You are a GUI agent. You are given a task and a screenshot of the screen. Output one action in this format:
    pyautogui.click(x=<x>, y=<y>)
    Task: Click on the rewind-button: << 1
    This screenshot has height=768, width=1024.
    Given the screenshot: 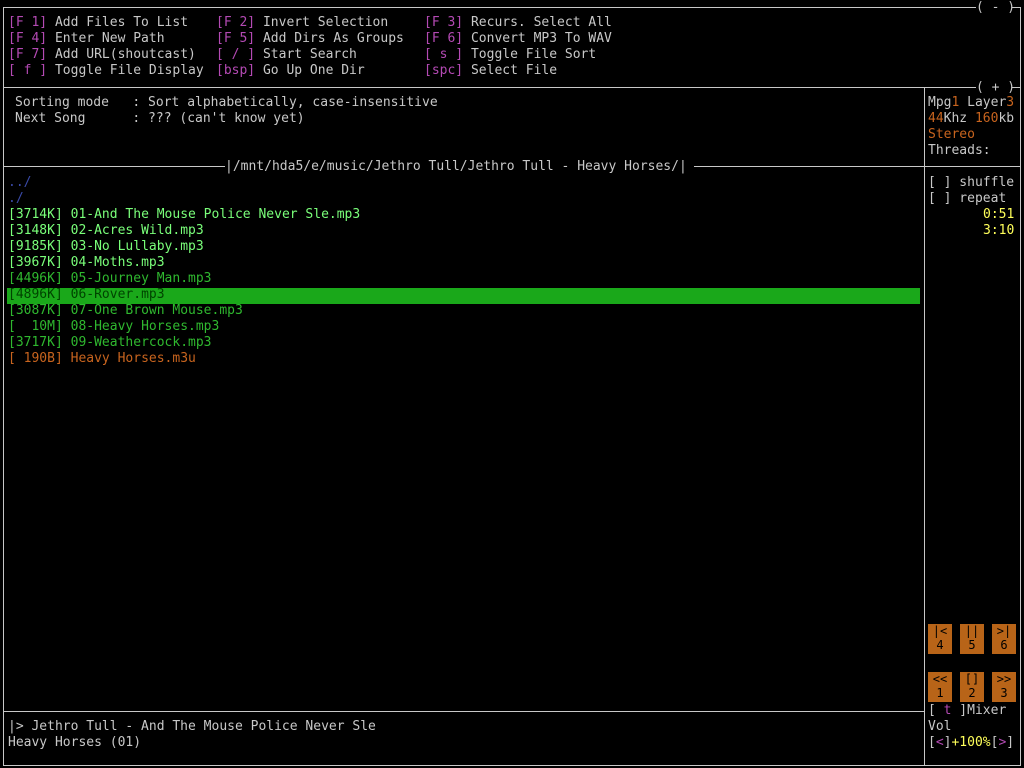 What is the action you would take?
    pyautogui.click(x=940, y=687)
    